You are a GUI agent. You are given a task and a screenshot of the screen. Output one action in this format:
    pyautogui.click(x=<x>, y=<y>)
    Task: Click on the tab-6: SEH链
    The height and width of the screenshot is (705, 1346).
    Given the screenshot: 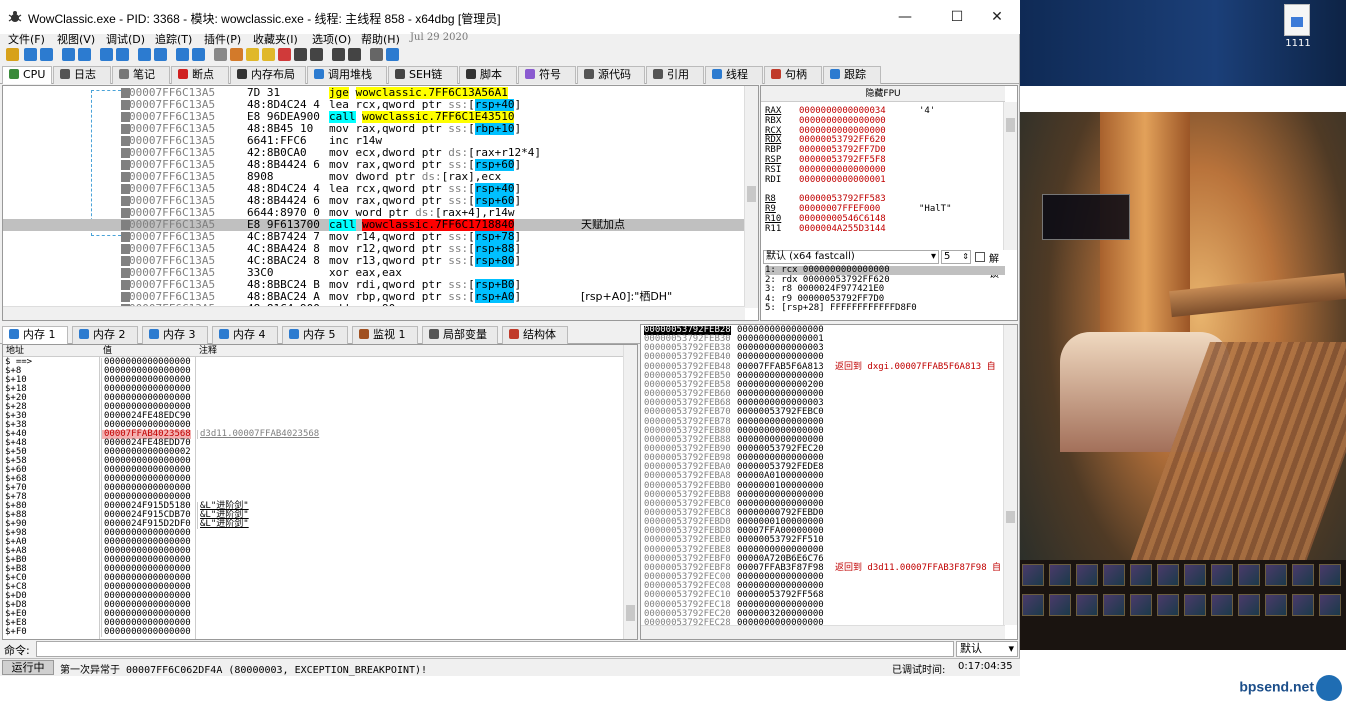 What is the action you would take?
    pyautogui.click(x=423, y=75)
    